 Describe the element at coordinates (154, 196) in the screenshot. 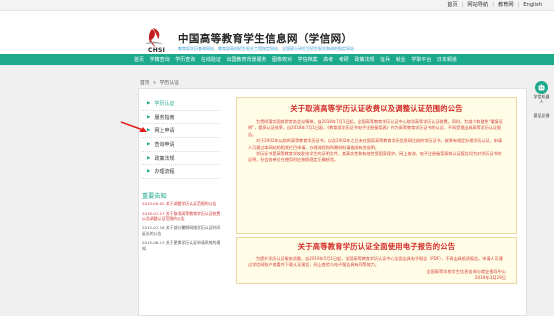

I see `notice-title: 重要告知` at that location.